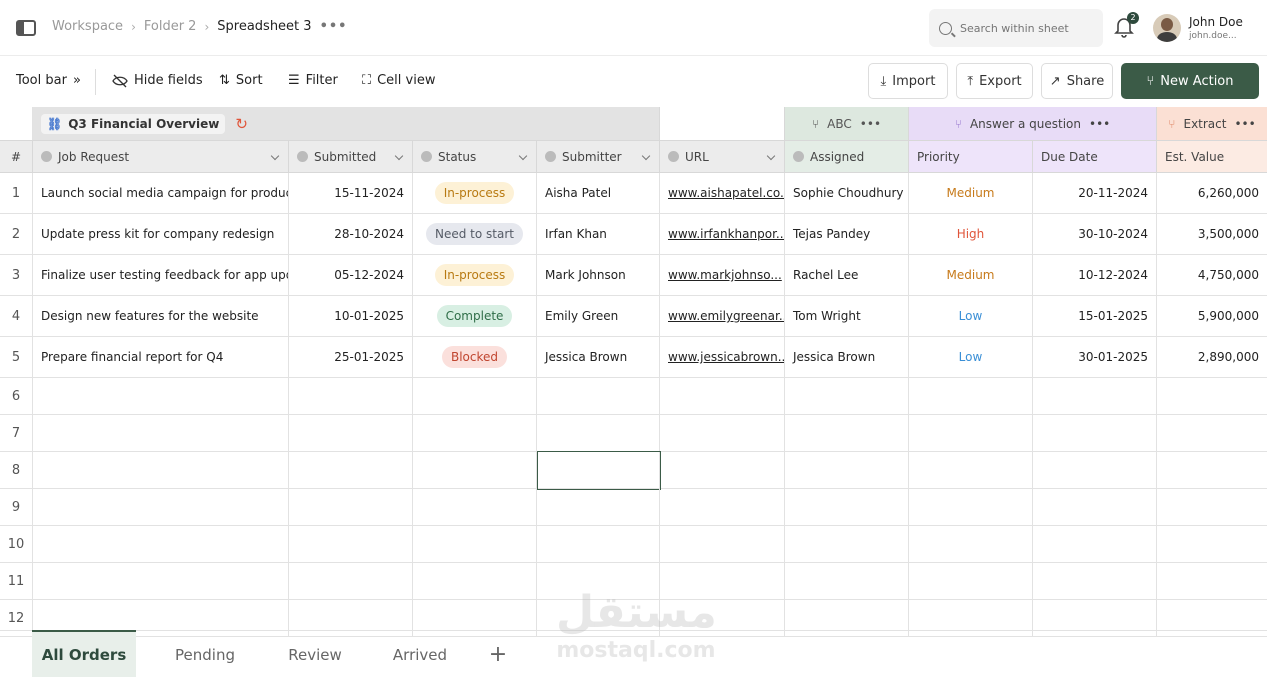  What do you see at coordinates (161, 234) in the screenshot?
I see `cell-job: Update press kit for company redesign` at bounding box center [161, 234].